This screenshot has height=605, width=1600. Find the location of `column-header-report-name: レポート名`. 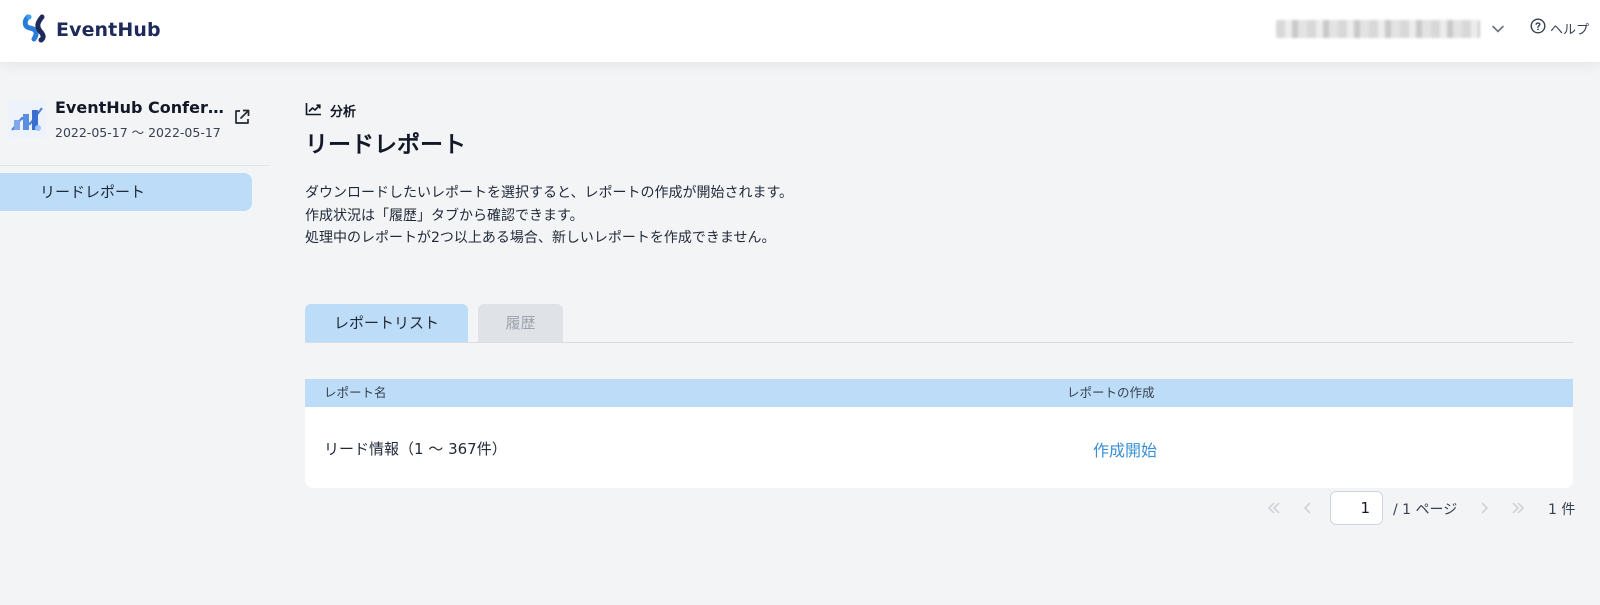

column-header-report-name: レポート名 is located at coordinates (355, 392).